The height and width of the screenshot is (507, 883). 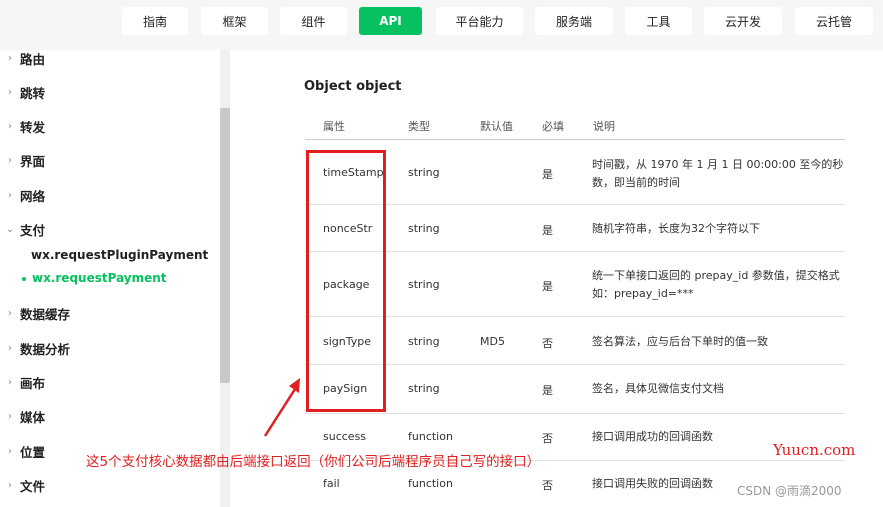 I want to click on tab-tools: 工具, so click(x=658, y=21).